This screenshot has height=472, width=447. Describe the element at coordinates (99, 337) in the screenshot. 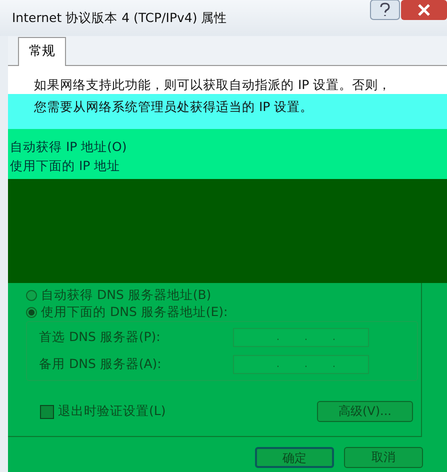

I see `field-label: 首选 DNS 服务器(P):` at that location.